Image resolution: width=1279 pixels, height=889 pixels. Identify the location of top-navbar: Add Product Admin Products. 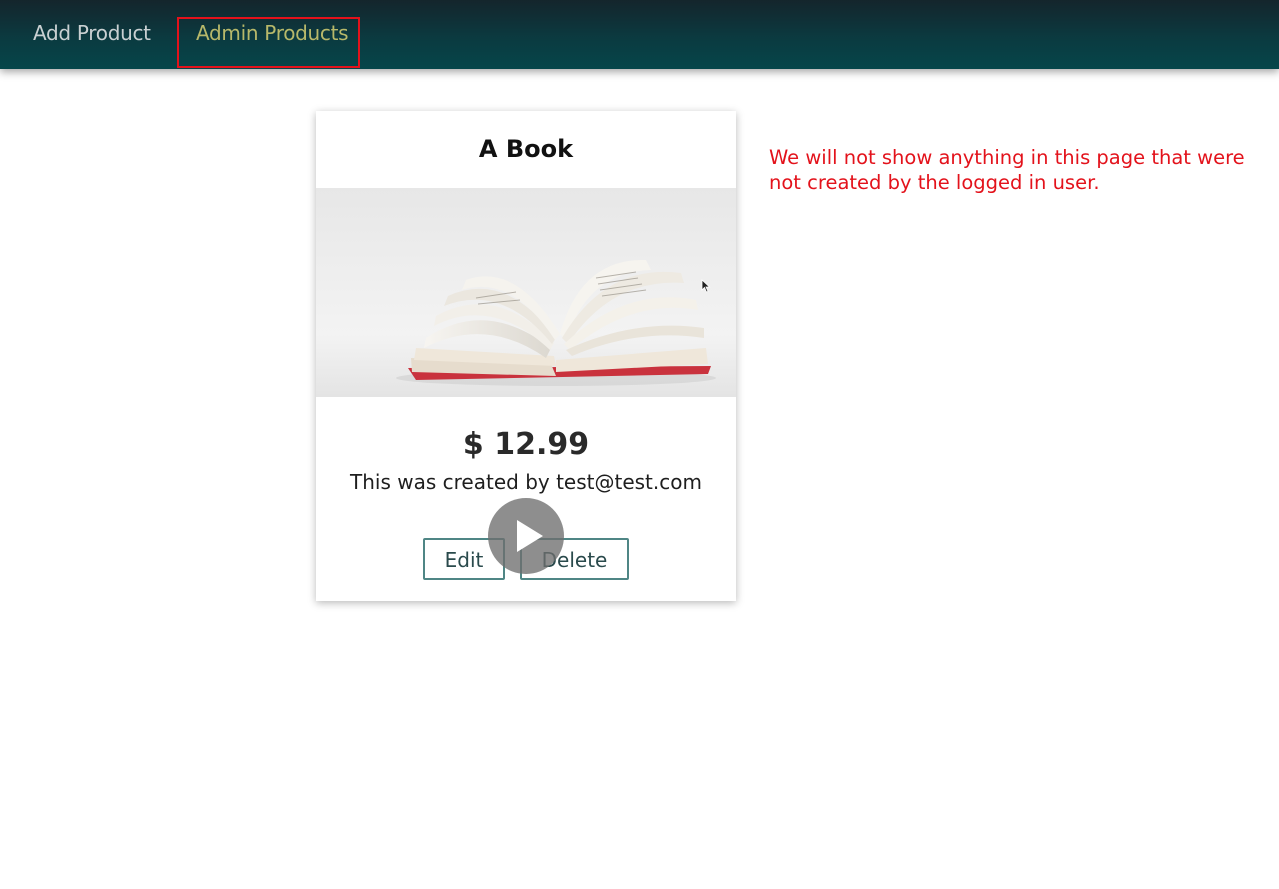
(639, 34).